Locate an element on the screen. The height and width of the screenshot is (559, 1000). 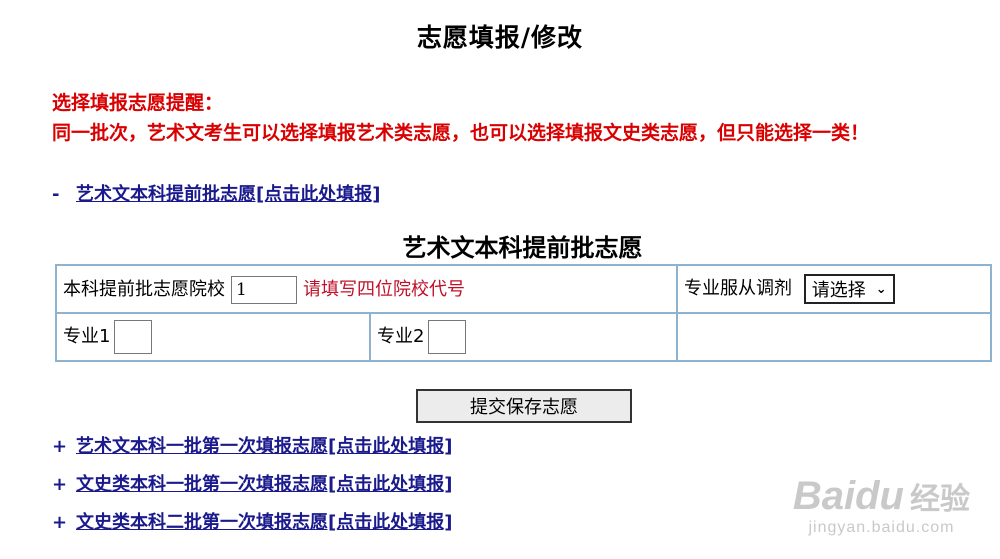
major1-cell: 专业1 is located at coordinates (213, 337).